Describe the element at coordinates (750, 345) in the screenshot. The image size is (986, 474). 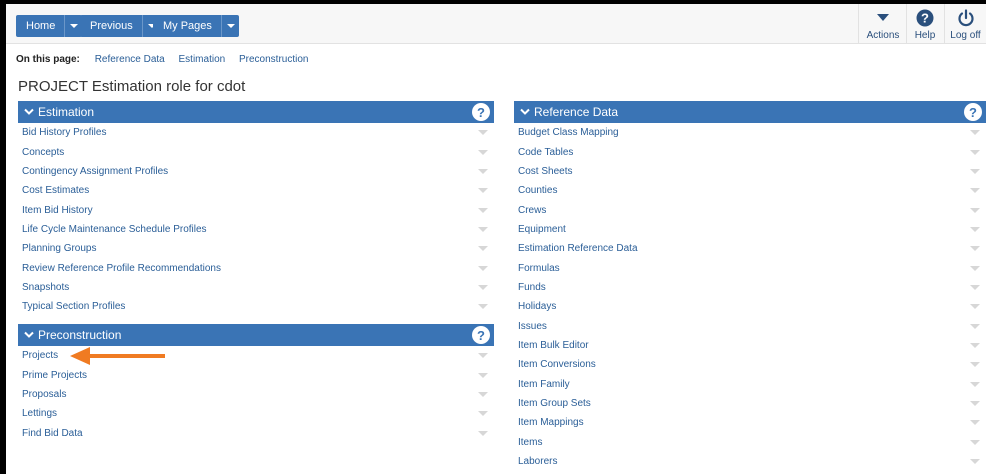
I see `list-item: Item Bulk Editor` at that location.